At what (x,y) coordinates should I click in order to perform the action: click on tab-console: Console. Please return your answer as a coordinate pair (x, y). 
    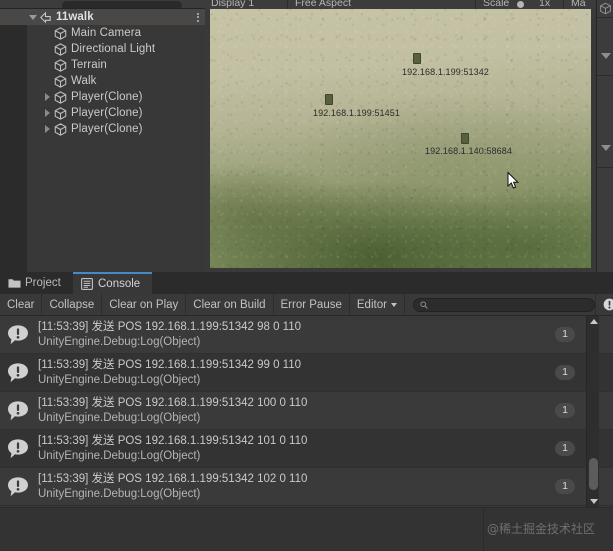
    Looking at the image, I should click on (113, 283).